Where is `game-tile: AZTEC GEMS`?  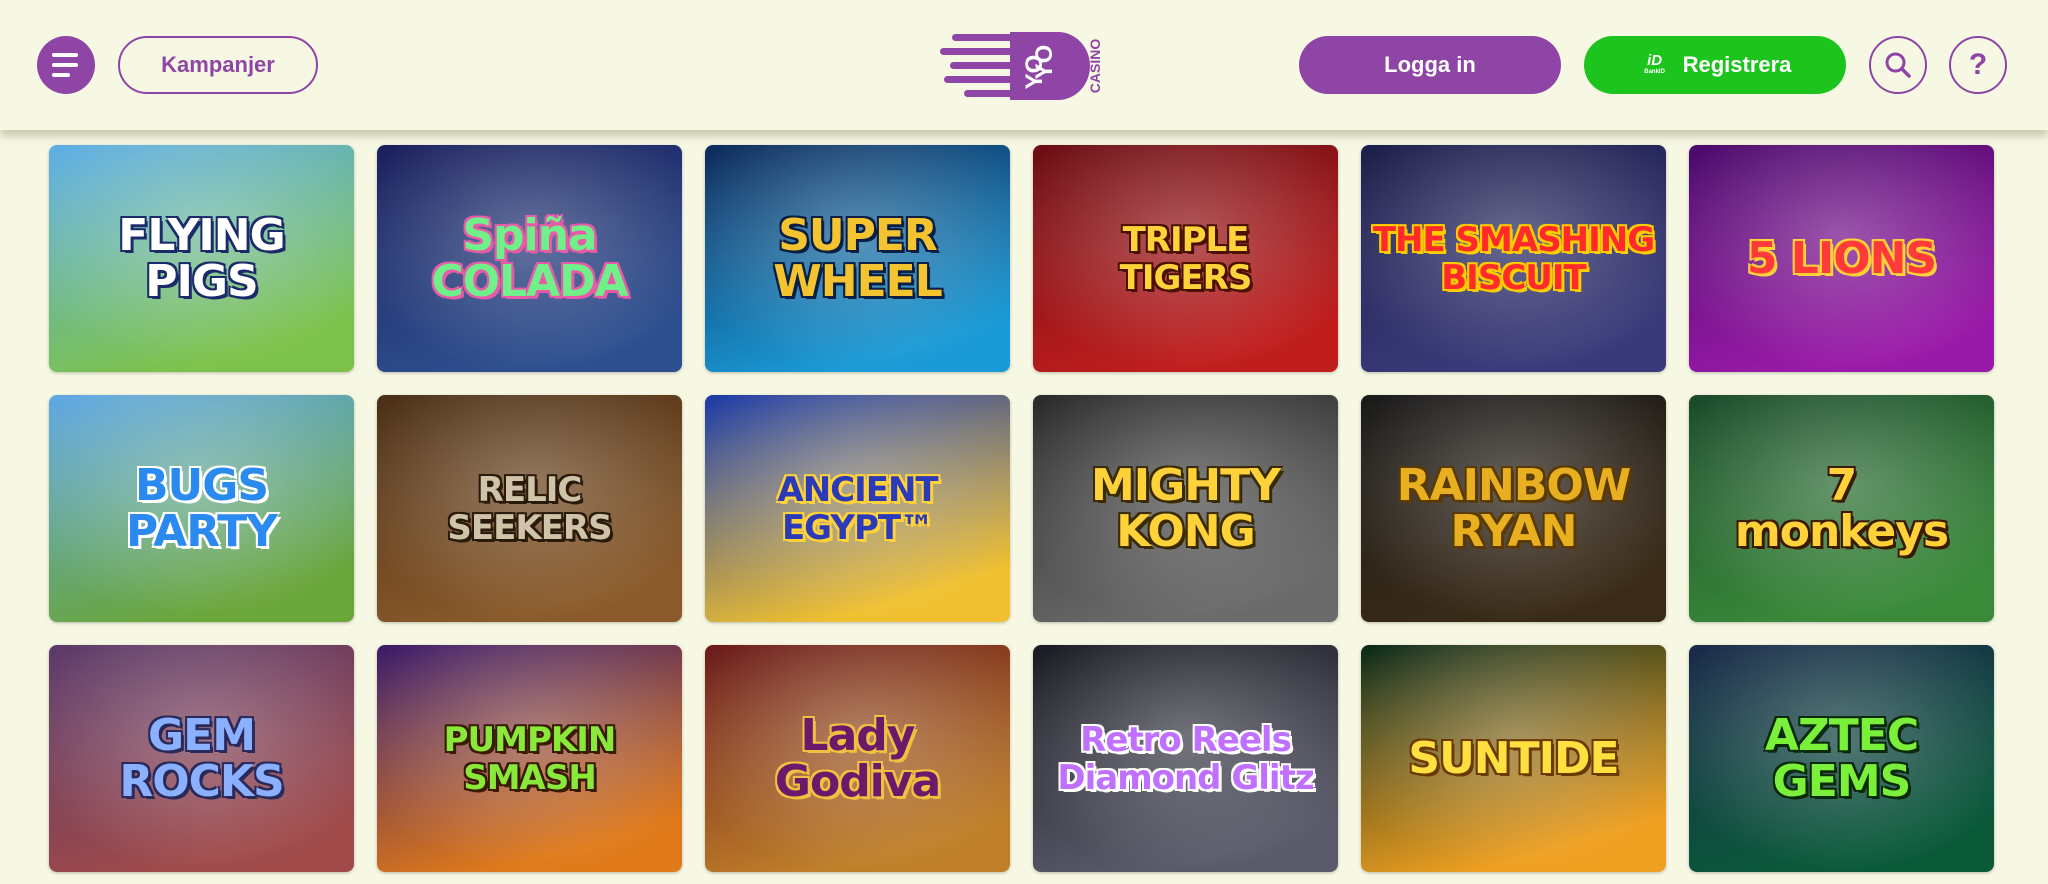
game-tile: AZTEC GEMS is located at coordinates (1841, 758).